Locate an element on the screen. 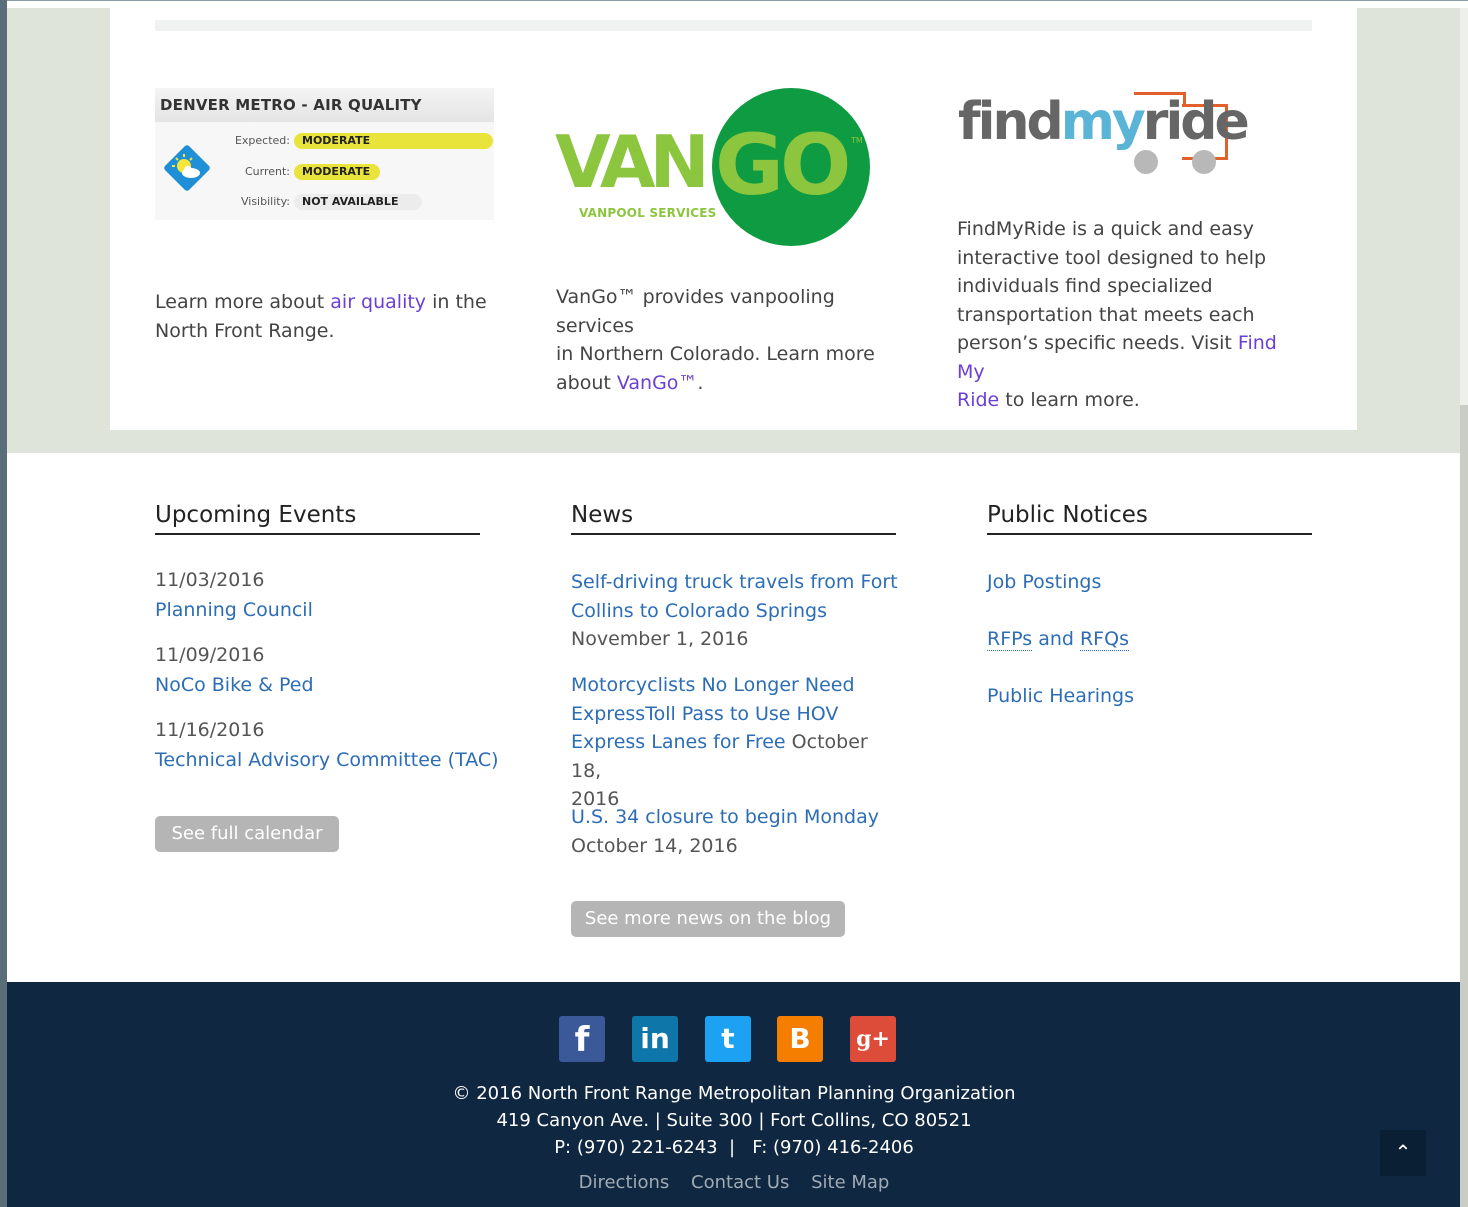 Image resolution: width=1468 pixels, height=1207 pixels. news-heading: News is located at coordinates (733, 518).